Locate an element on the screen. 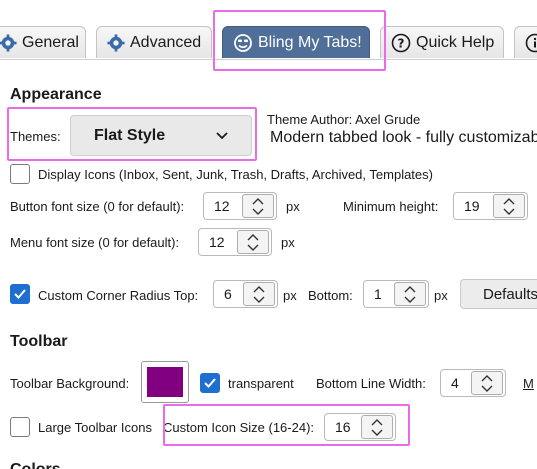  large-icons-label: Large Toolbar Icons is located at coordinates (95, 427).